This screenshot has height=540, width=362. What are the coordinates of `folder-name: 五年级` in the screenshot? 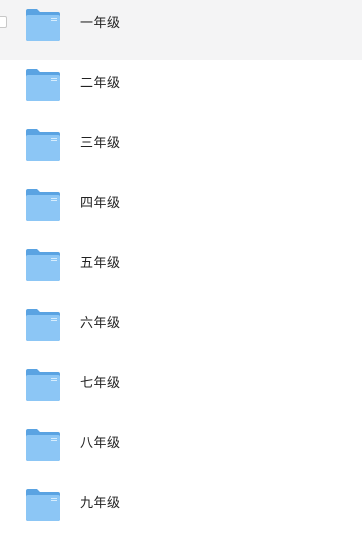 It's located at (100, 263).